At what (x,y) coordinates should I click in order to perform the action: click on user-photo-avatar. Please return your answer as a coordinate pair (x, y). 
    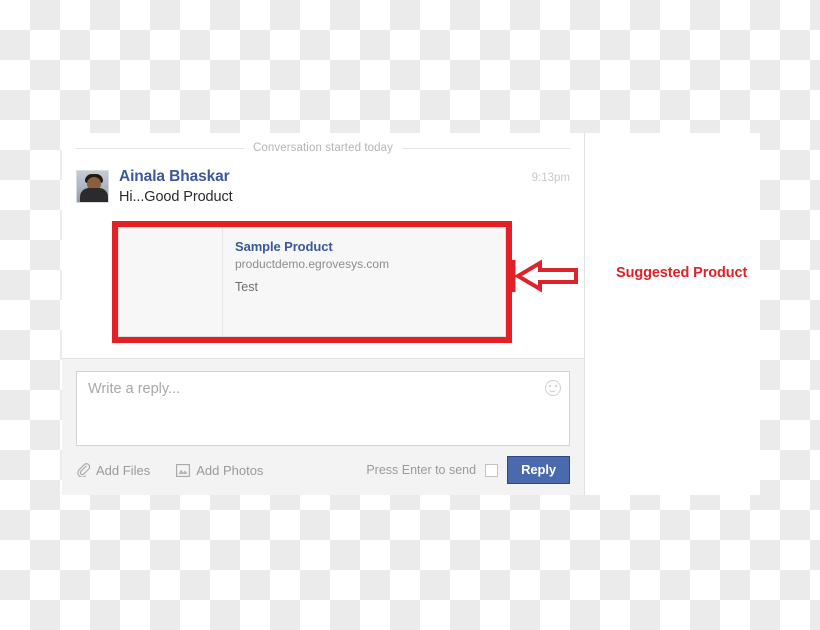
    Looking at the image, I should click on (92, 186).